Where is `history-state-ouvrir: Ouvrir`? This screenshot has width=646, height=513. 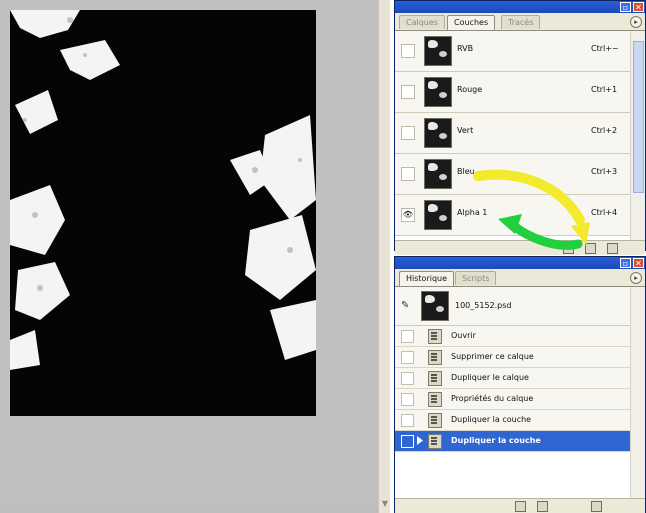
history-state-ouvrir: Ouvrir is located at coordinates (513, 336).